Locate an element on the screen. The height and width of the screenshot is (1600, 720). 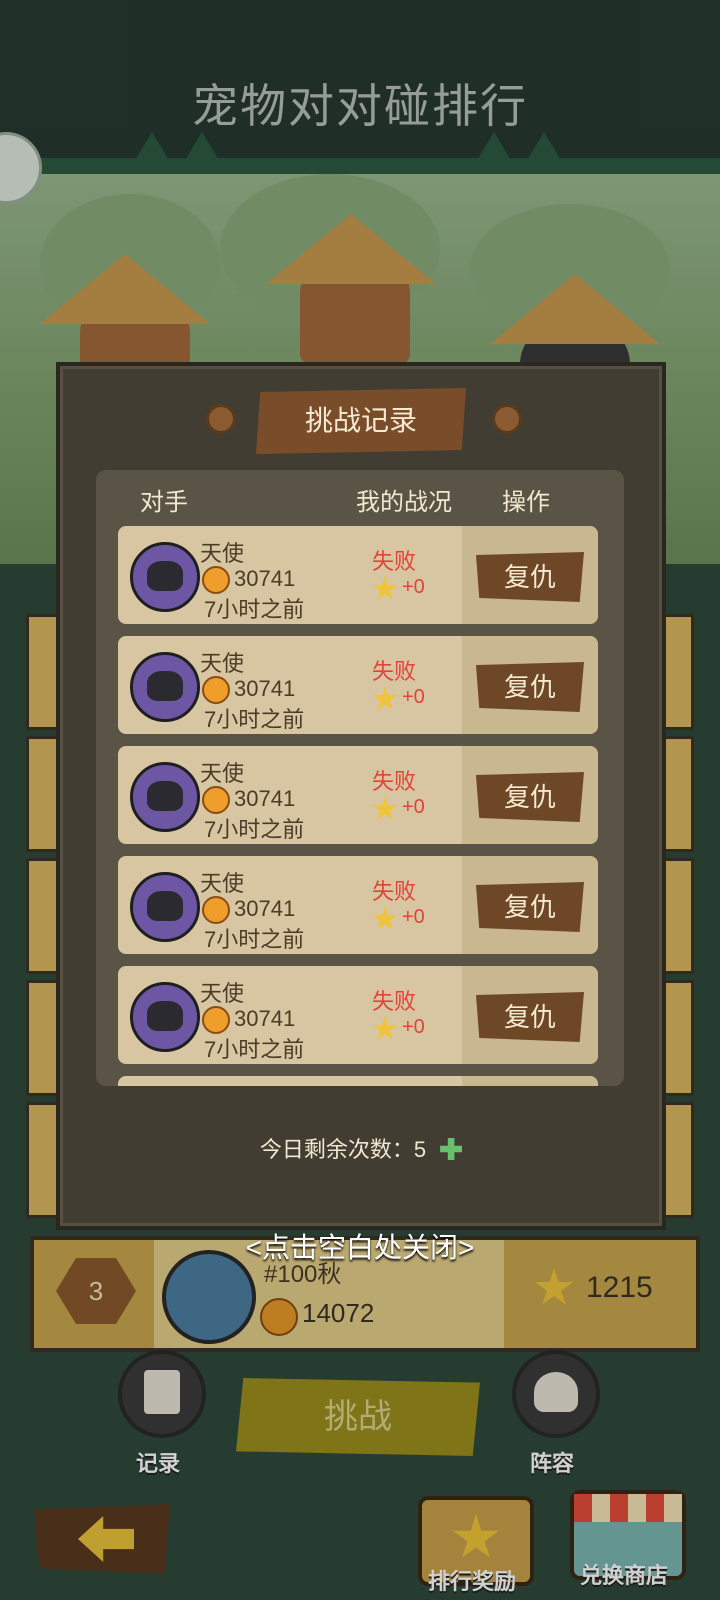
header-opponent: 对手 is located at coordinates (164, 502).